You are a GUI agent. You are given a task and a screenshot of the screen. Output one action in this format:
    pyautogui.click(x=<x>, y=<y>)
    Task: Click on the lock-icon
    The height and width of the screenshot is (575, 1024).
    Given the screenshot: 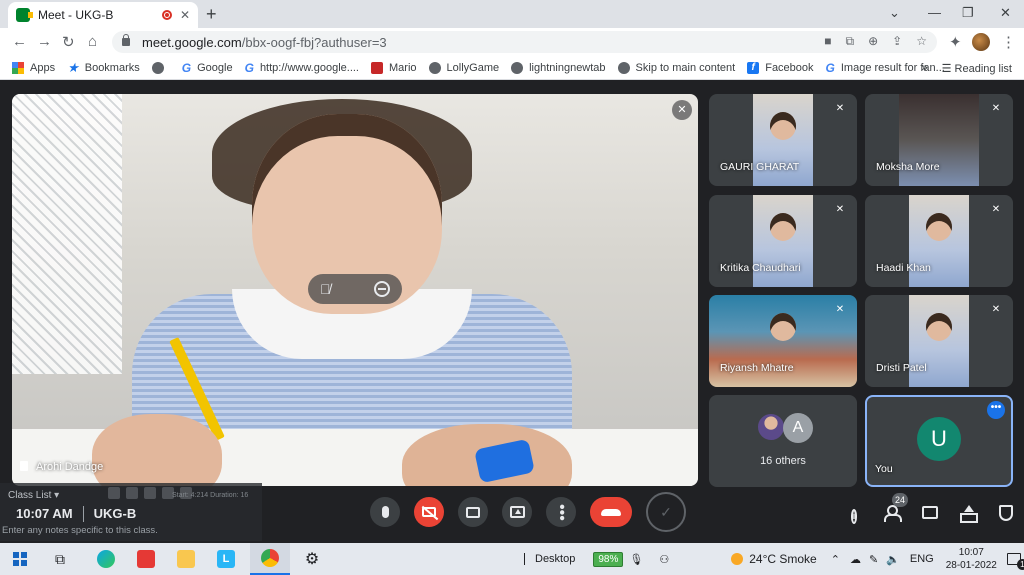 What is the action you would take?
    pyautogui.click(x=126, y=40)
    